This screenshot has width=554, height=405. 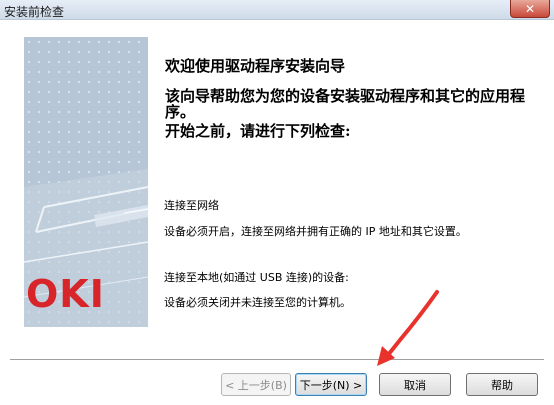 I want to click on check-heading: 开始之前，请进行下列检查:, so click(x=258, y=131).